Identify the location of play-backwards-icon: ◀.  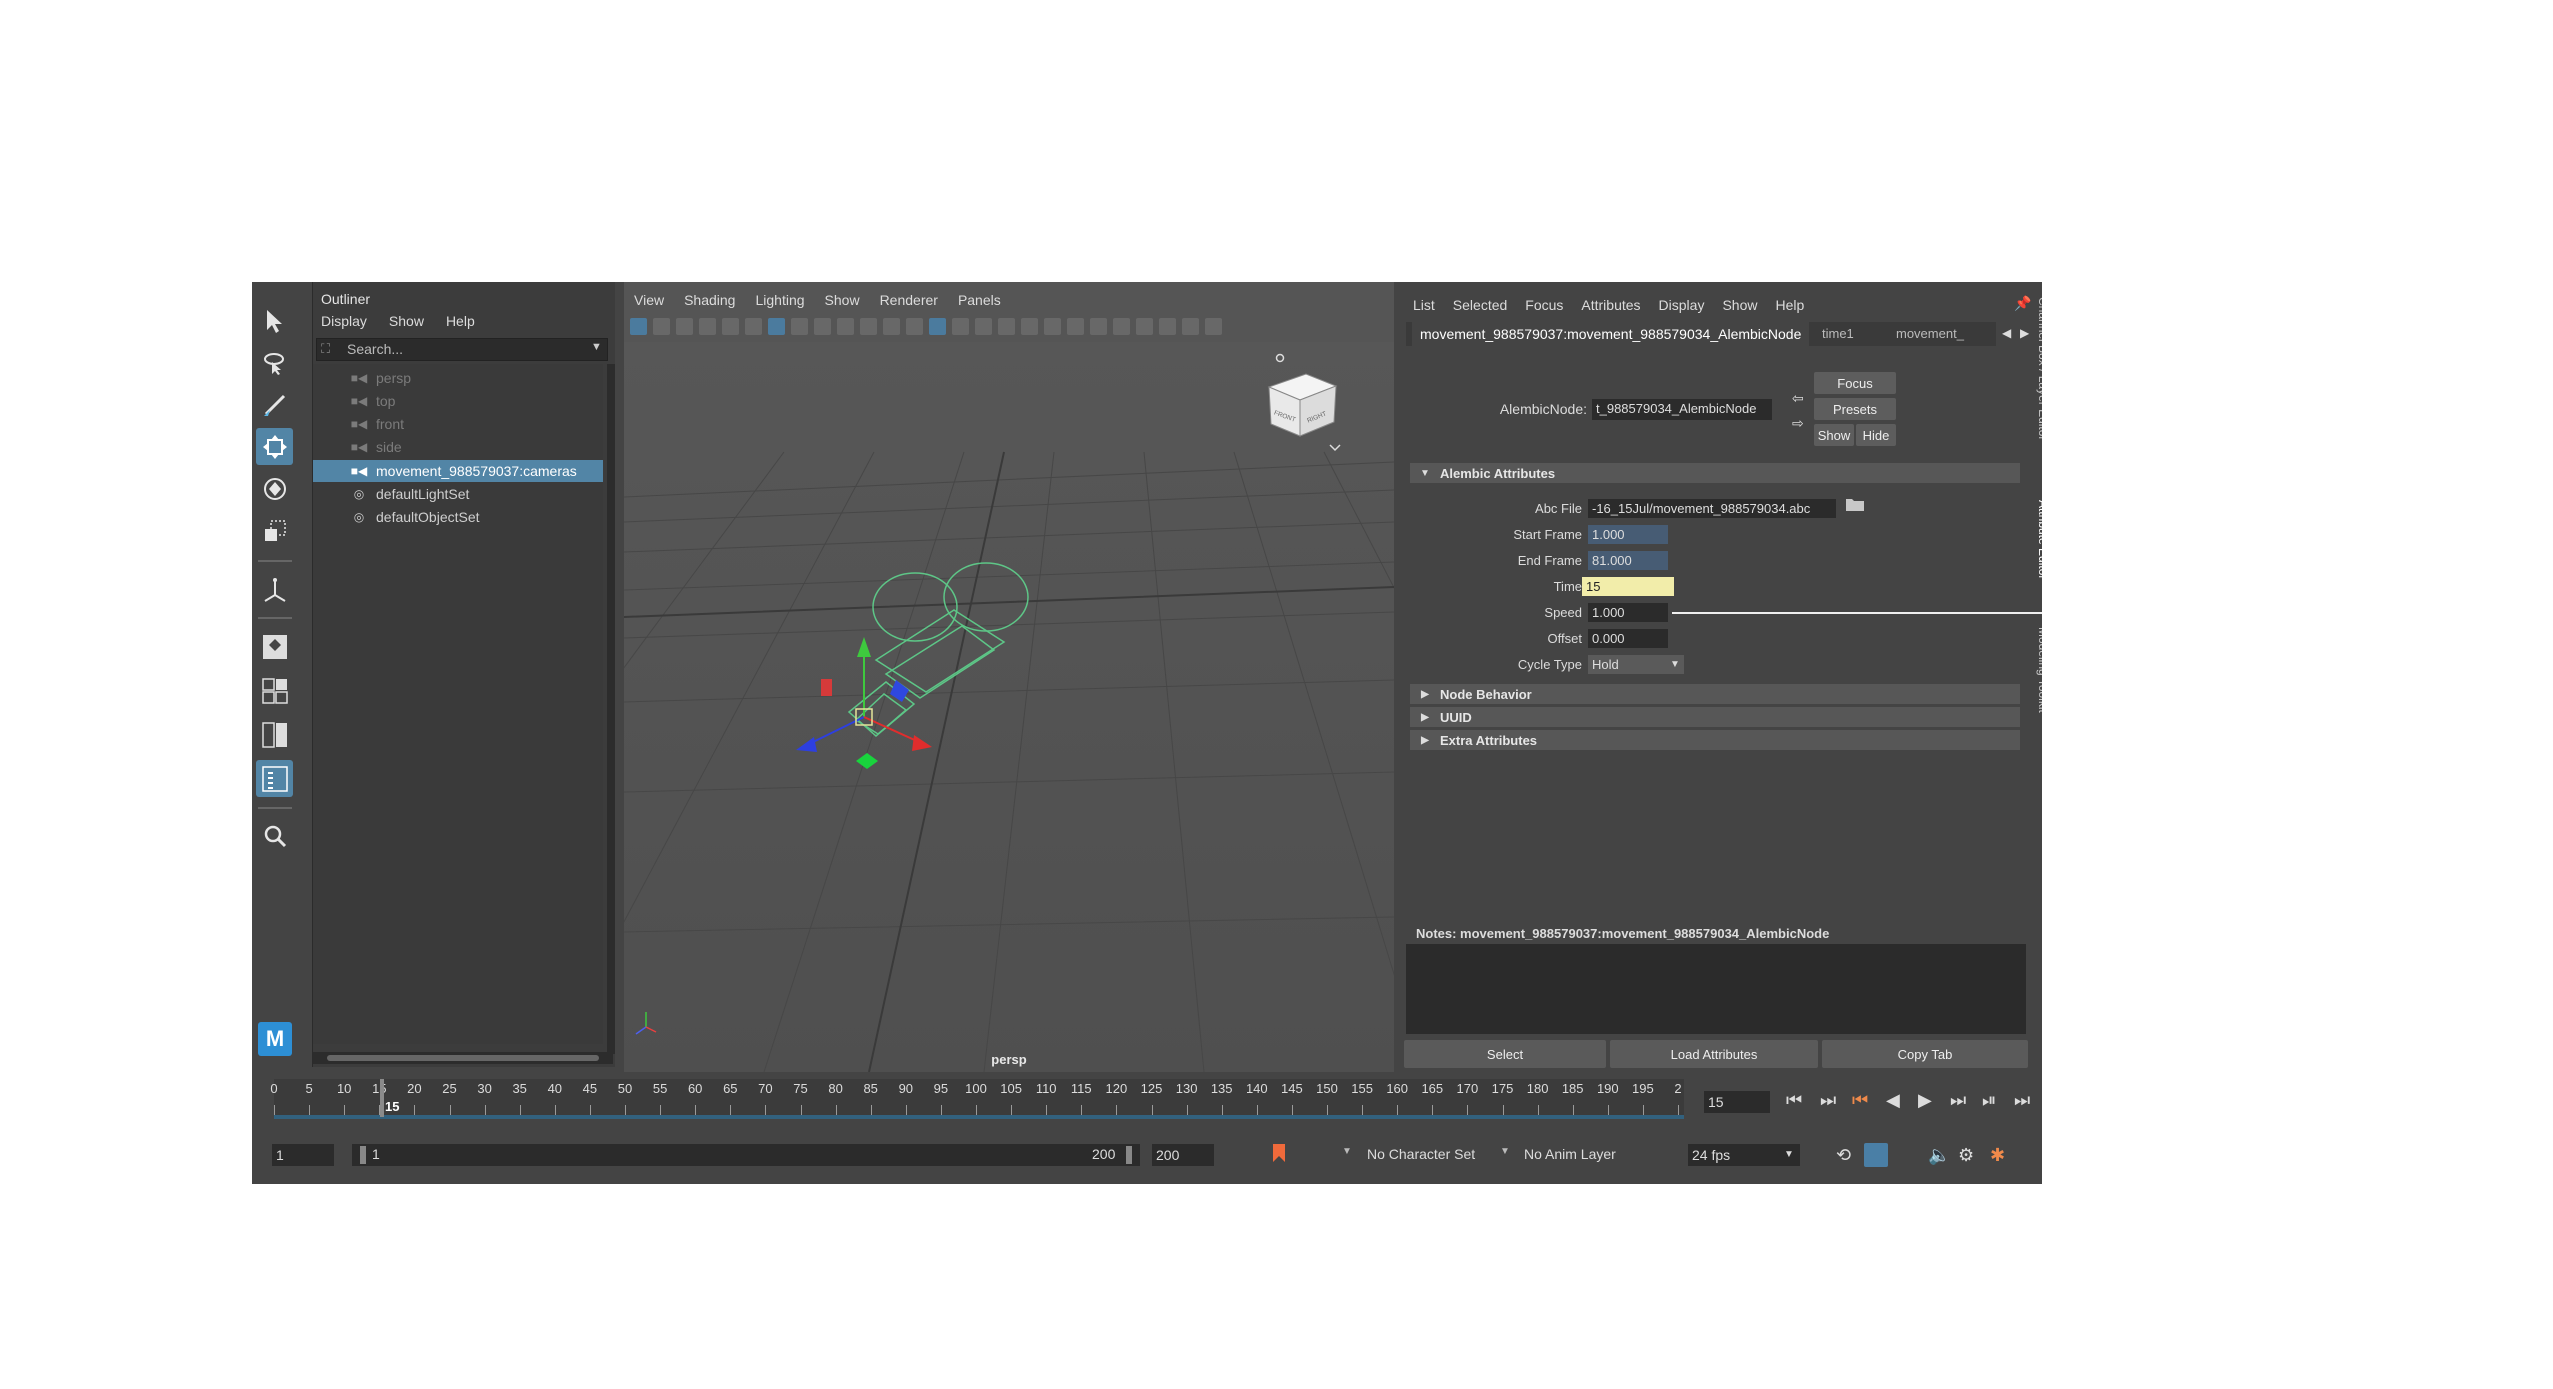
(1893, 1100).